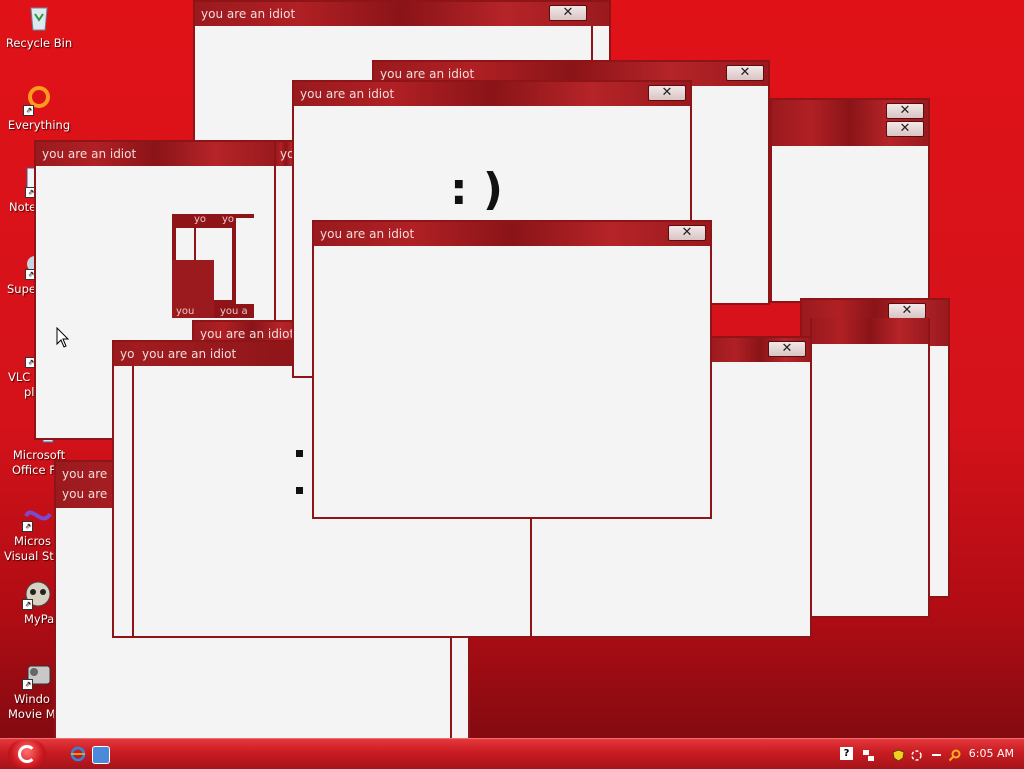 Image resolution: width=1024 pixels, height=769 pixels. I want to click on desktop-icon-visual-studio: ↗ Micros Visual St, so click(30, 532).